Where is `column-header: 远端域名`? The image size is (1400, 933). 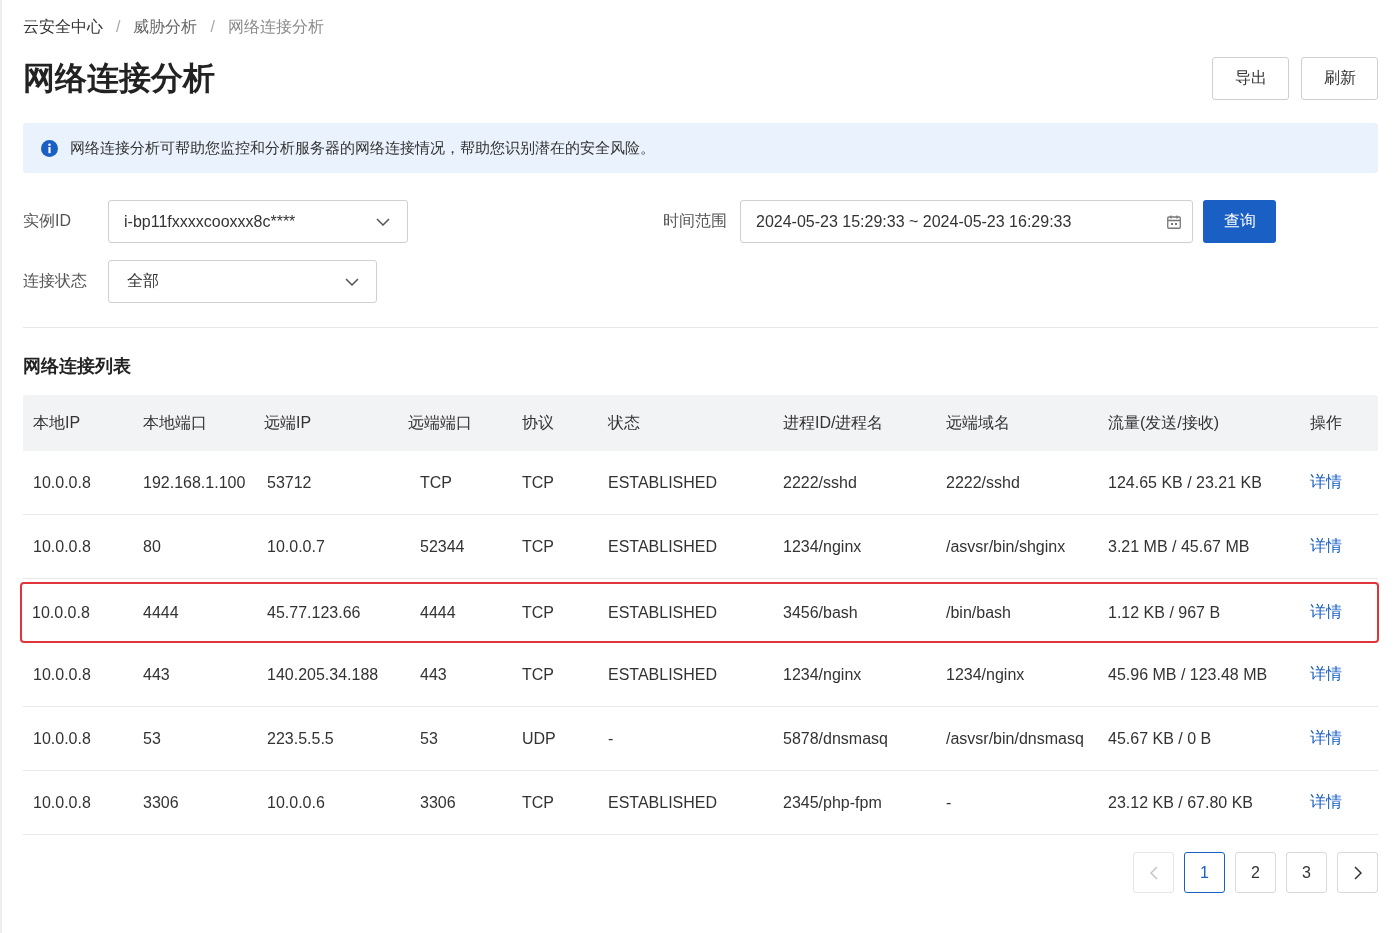 column-header: 远端域名 is located at coordinates (978, 422).